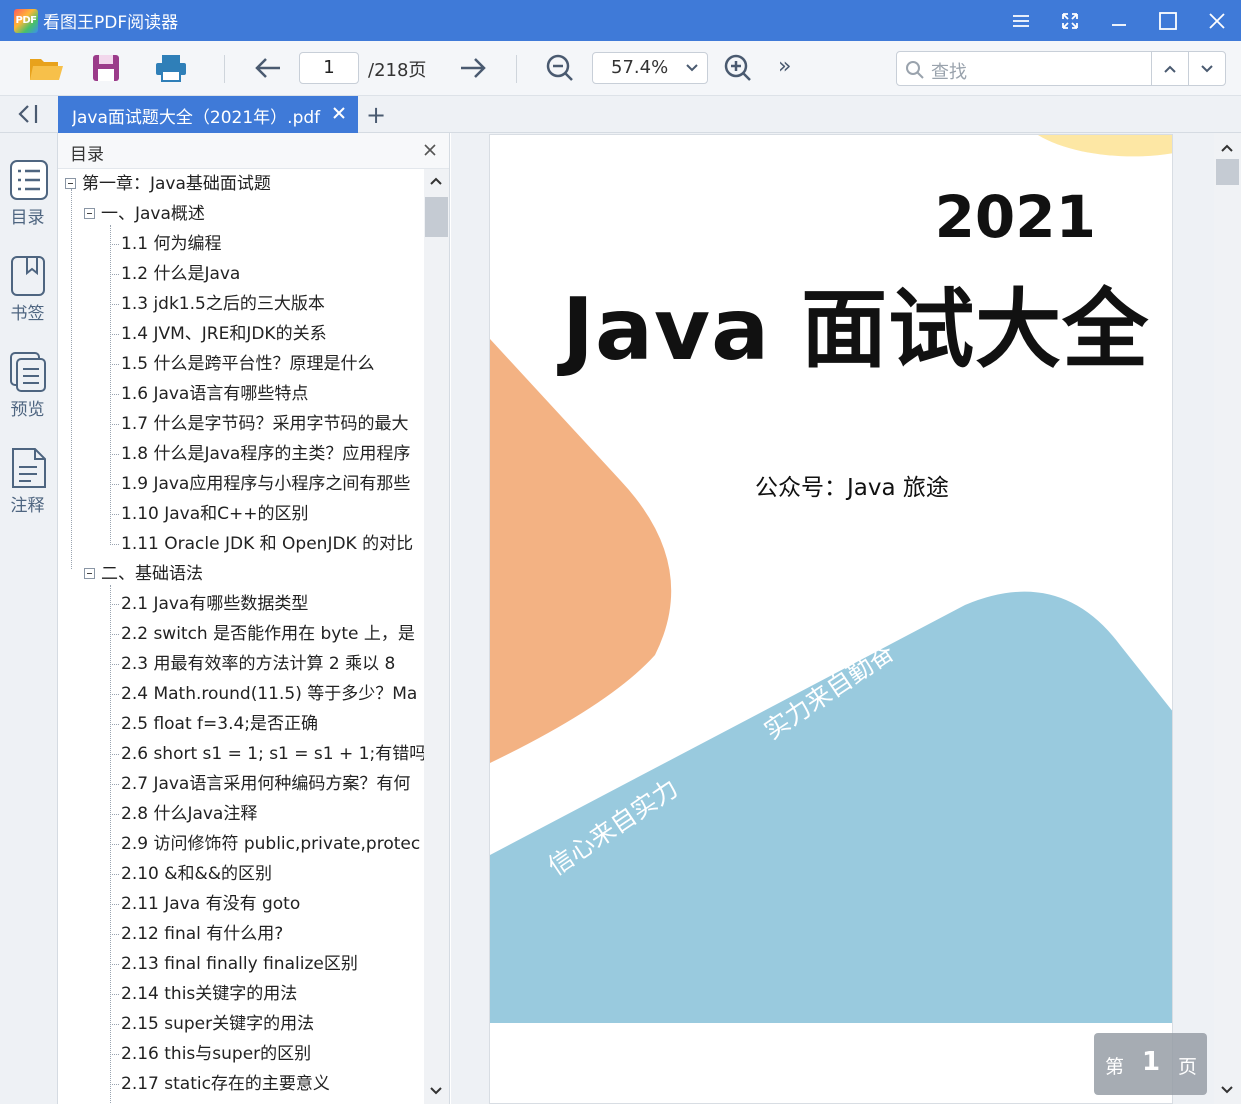  I want to click on outline-item: 2.7 Java语言采用何种编码方案？有何, so click(241, 784).